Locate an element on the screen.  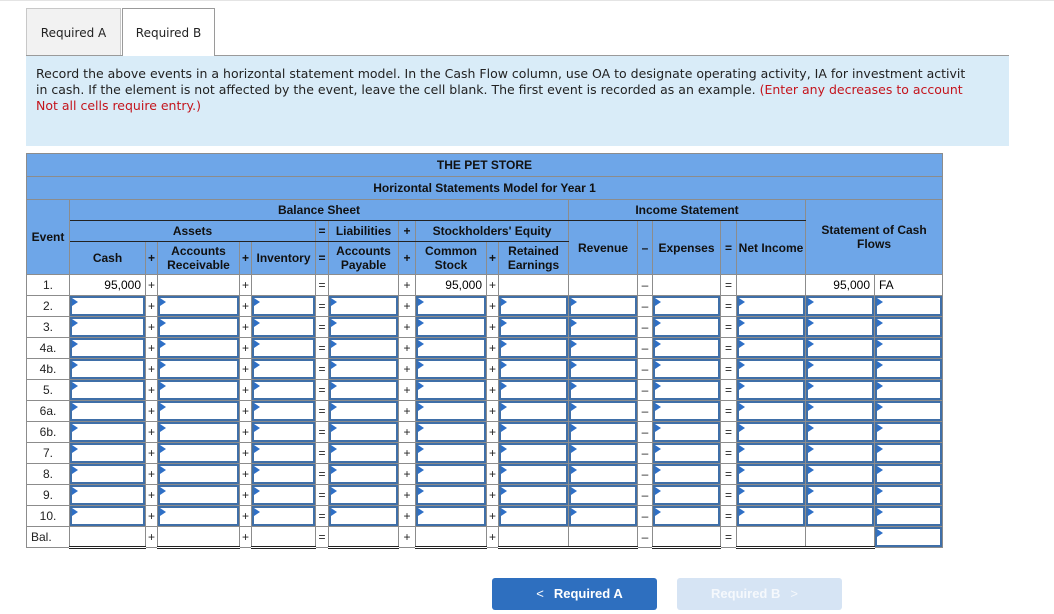
tab-required-a: Required A is located at coordinates (73, 32).